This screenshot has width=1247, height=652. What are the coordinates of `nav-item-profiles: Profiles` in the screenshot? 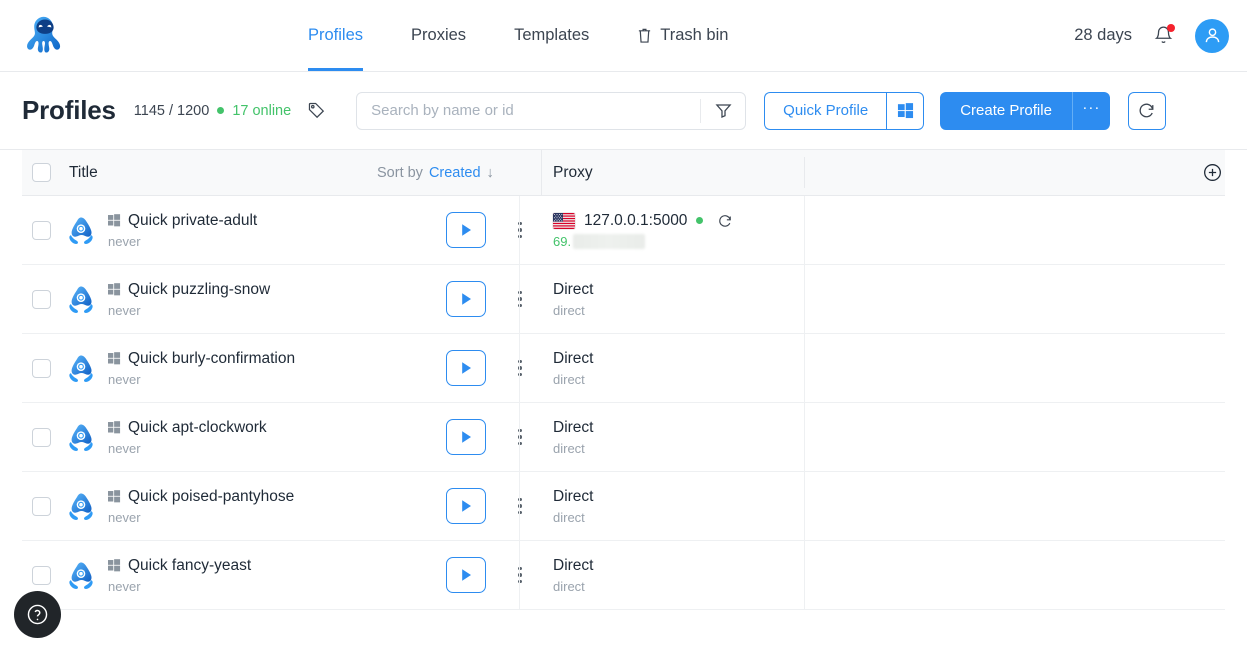 It's located at (336, 35).